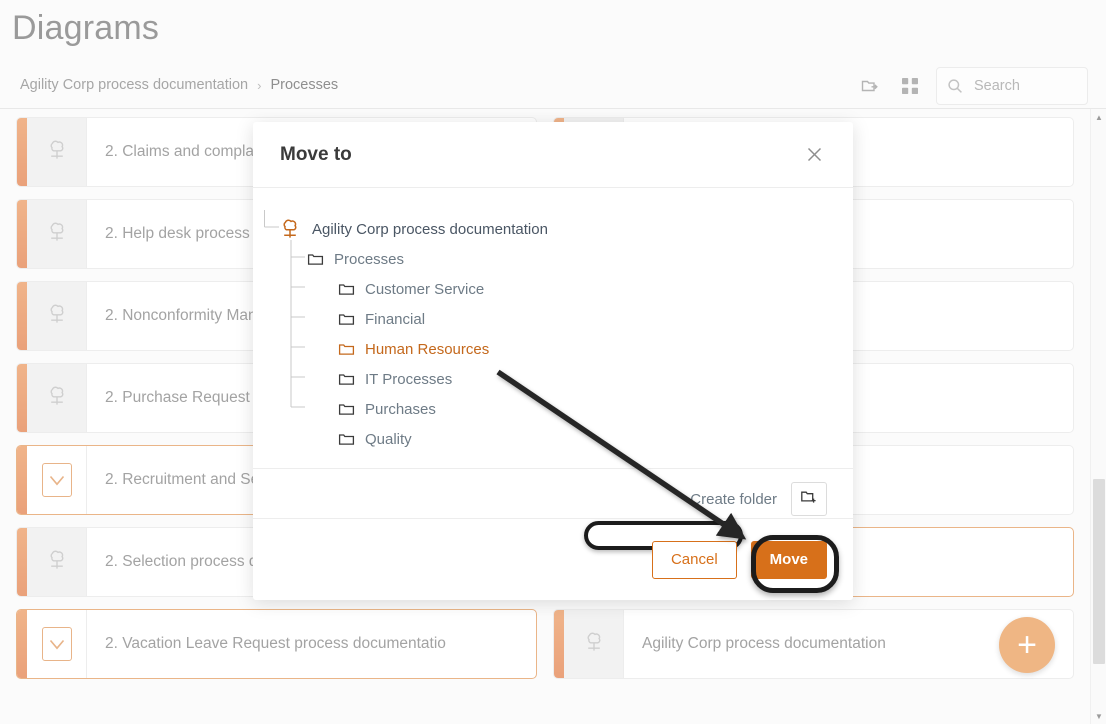  I want to click on tree-node-financial: Financial, so click(553, 319).